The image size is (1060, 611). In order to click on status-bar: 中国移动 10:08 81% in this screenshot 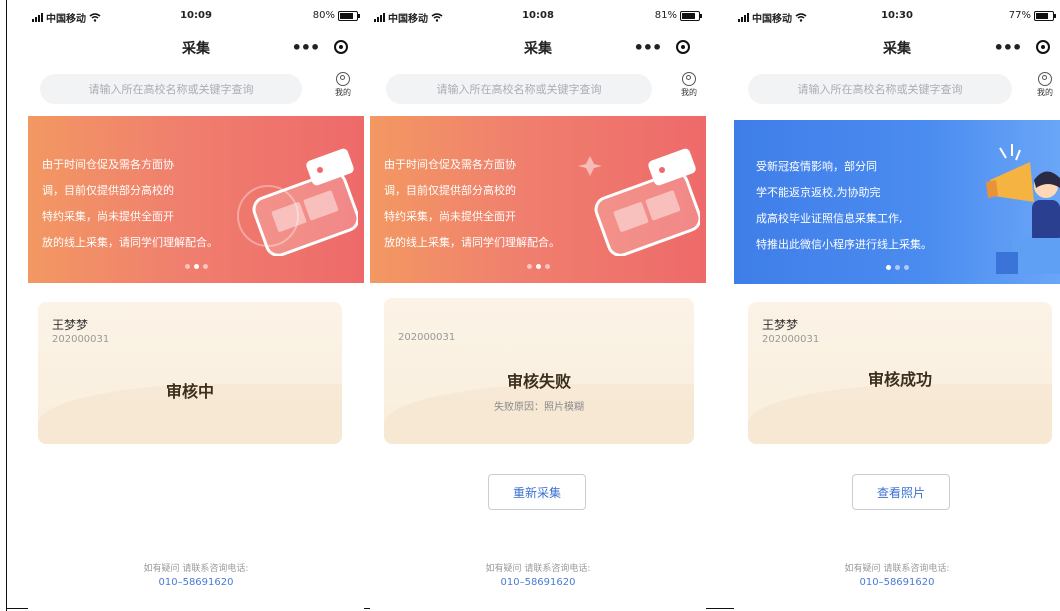, I will do `click(538, 17)`.